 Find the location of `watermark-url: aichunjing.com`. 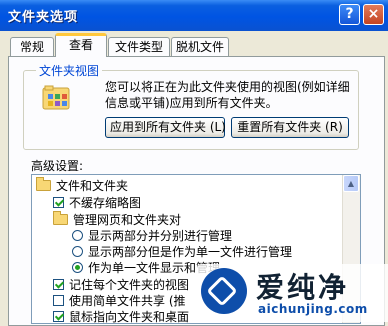

watermark-url: aichunjing.com is located at coordinates (313, 309).